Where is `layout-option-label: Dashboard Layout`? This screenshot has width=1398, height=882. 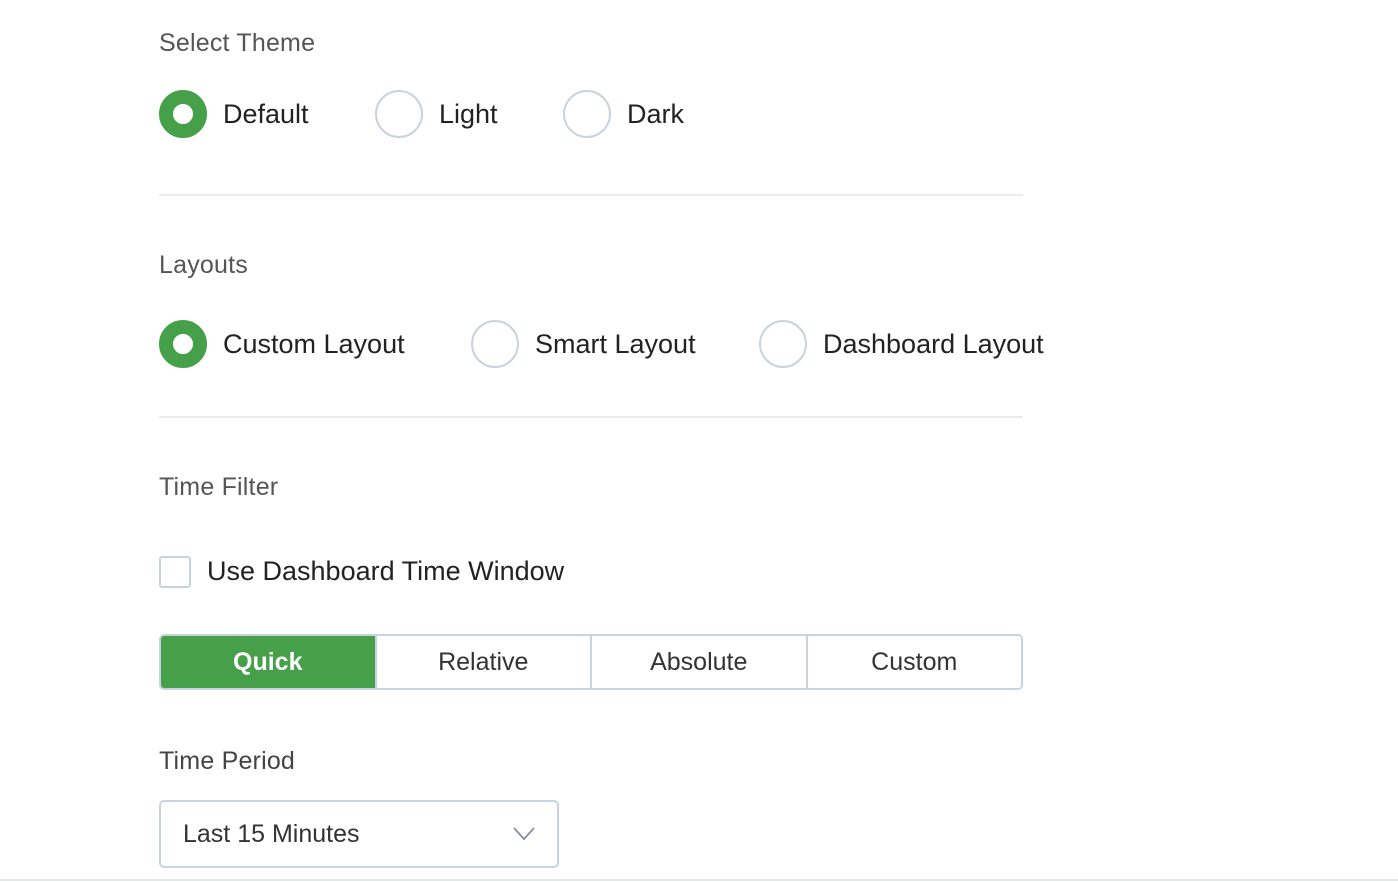 layout-option-label: Dashboard Layout is located at coordinates (933, 343).